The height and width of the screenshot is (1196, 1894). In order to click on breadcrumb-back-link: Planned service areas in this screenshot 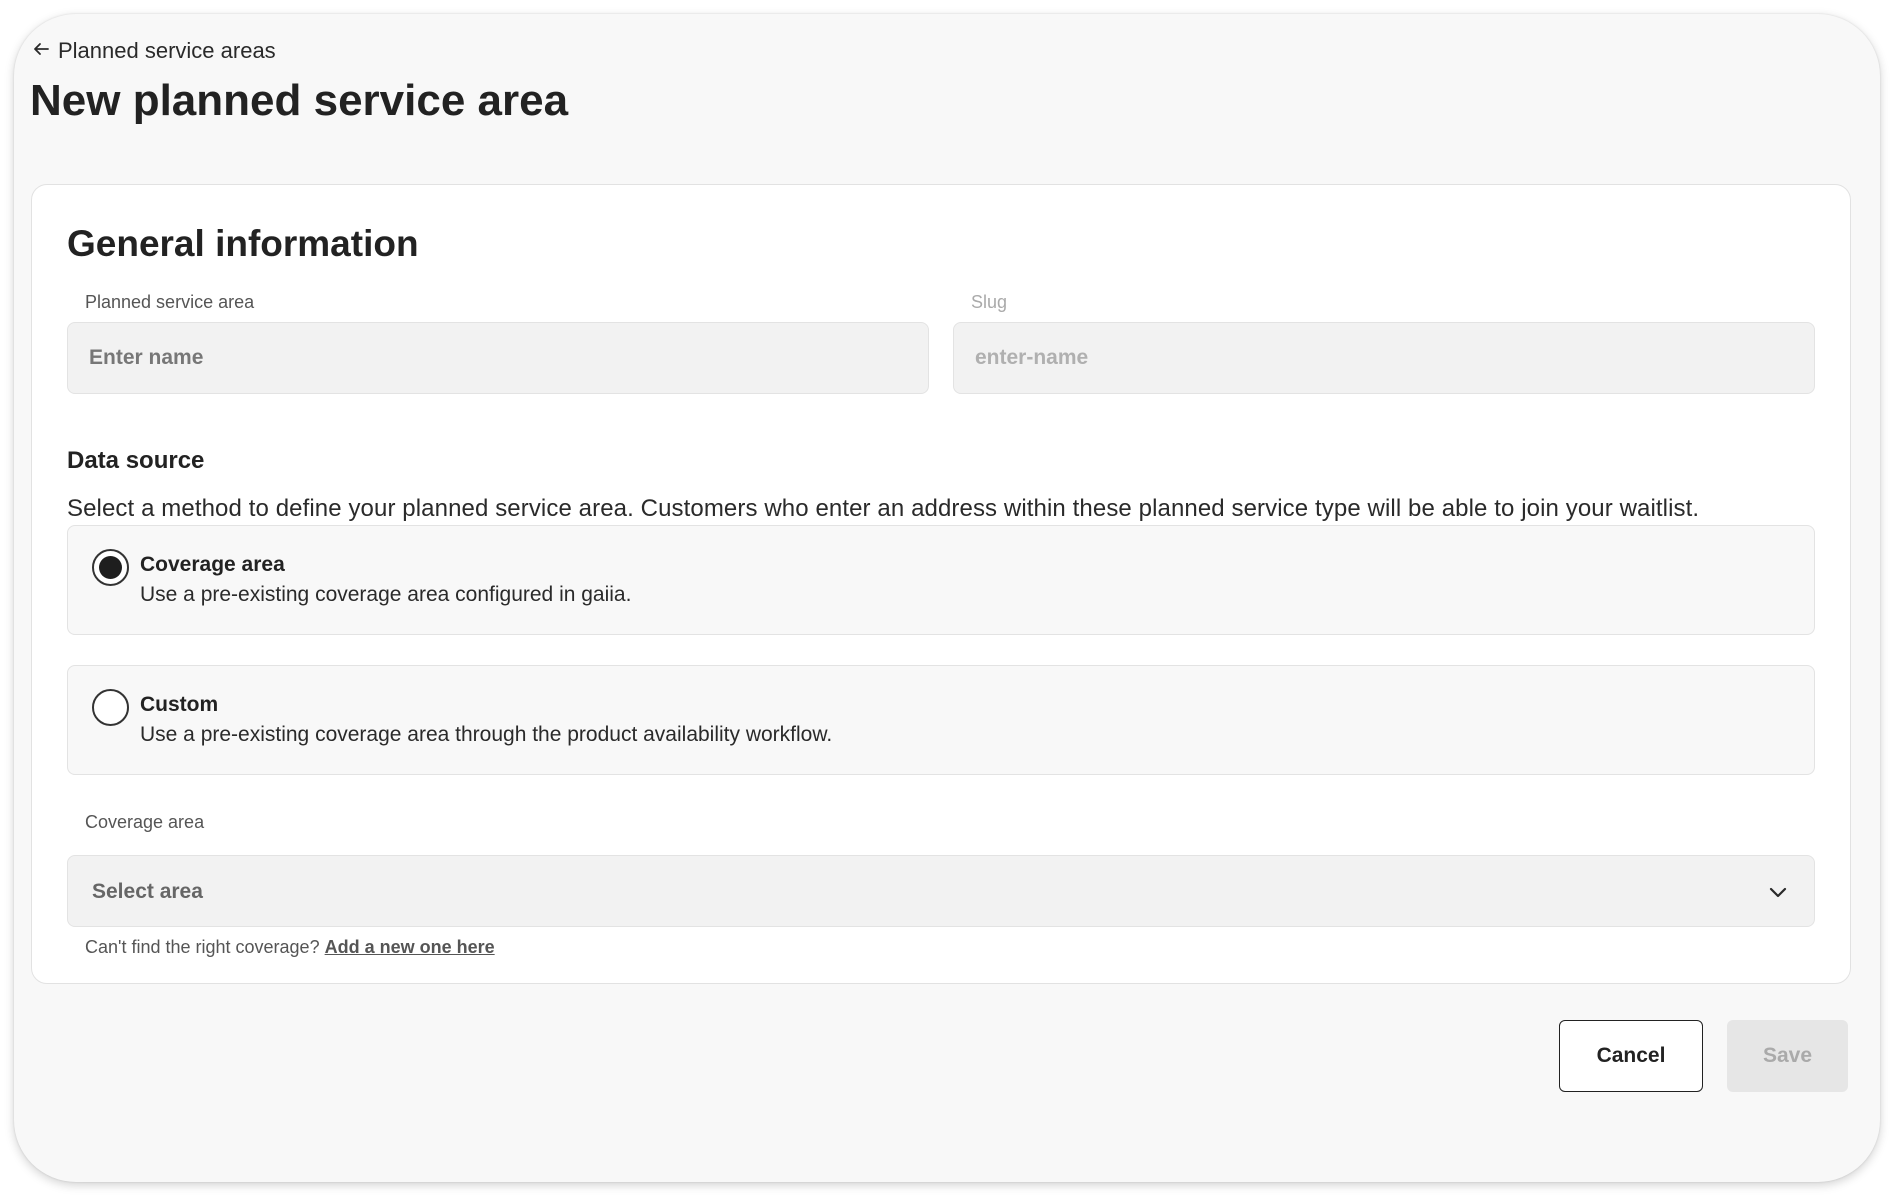, I will do `click(154, 51)`.